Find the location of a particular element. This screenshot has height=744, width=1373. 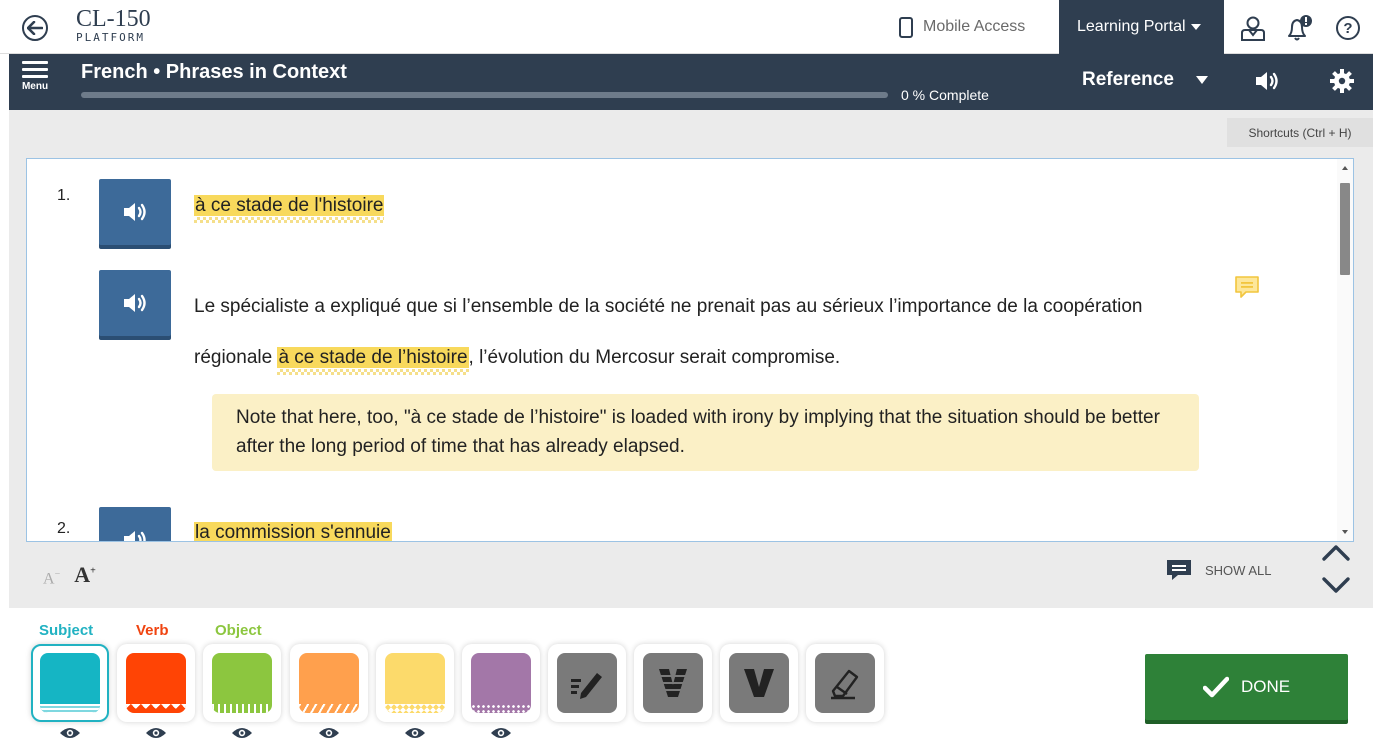

item-number: 2. is located at coordinates (64, 528).